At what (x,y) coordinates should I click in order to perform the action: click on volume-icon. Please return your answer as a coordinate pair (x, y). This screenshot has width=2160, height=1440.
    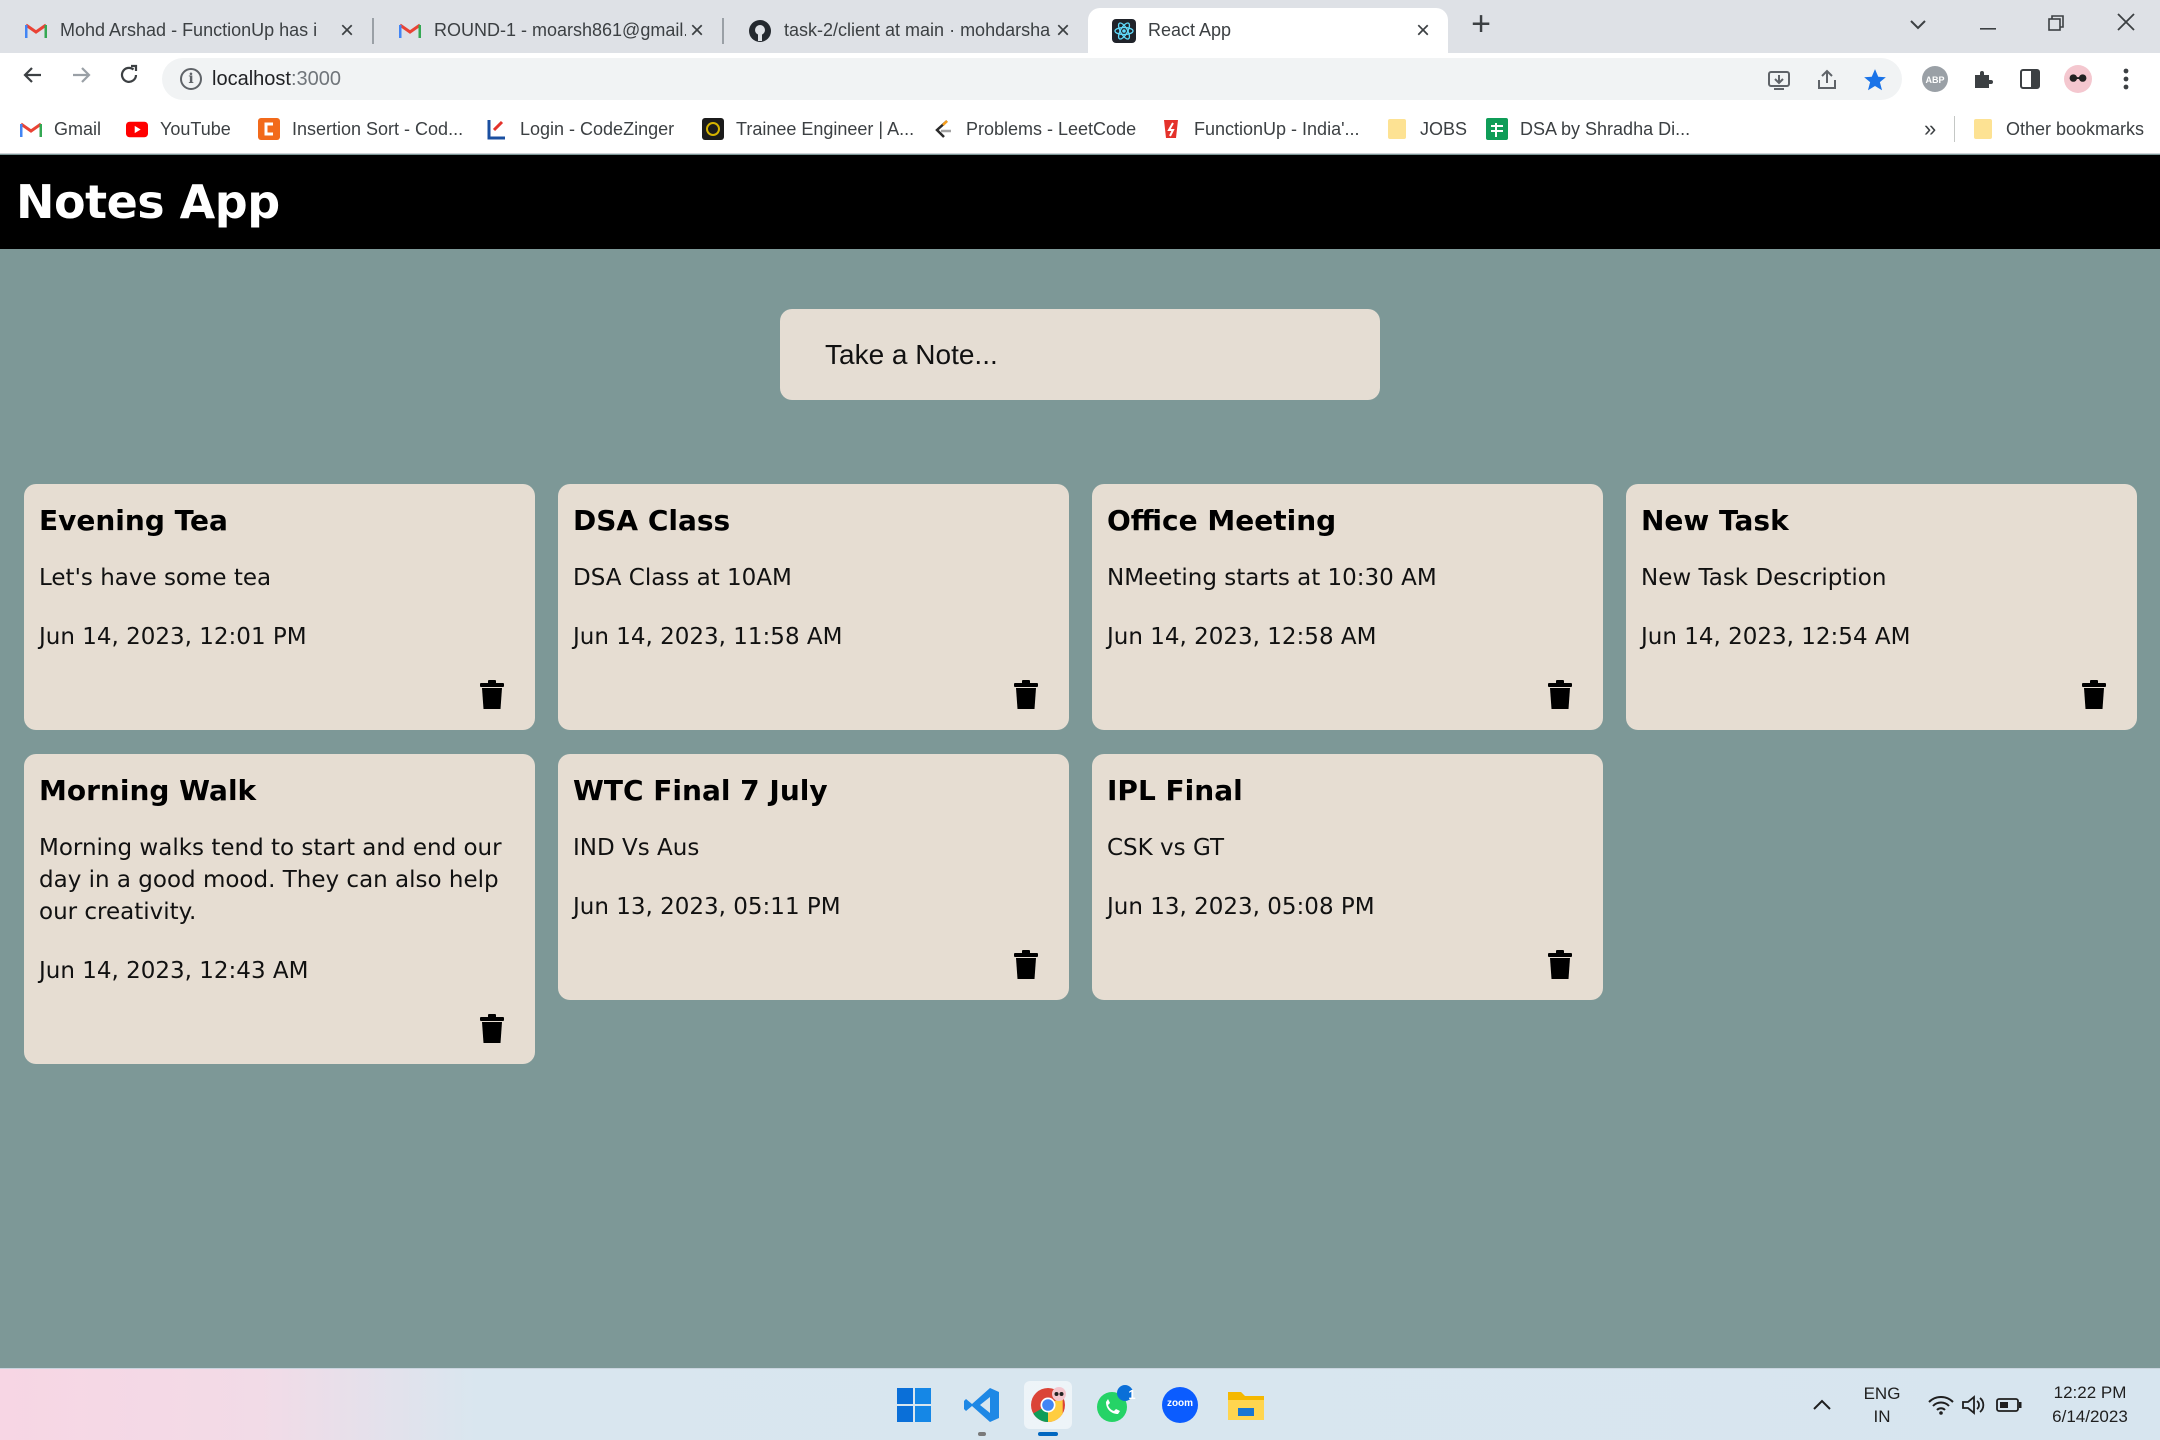
    Looking at the image, I should click on (1973, 1405).